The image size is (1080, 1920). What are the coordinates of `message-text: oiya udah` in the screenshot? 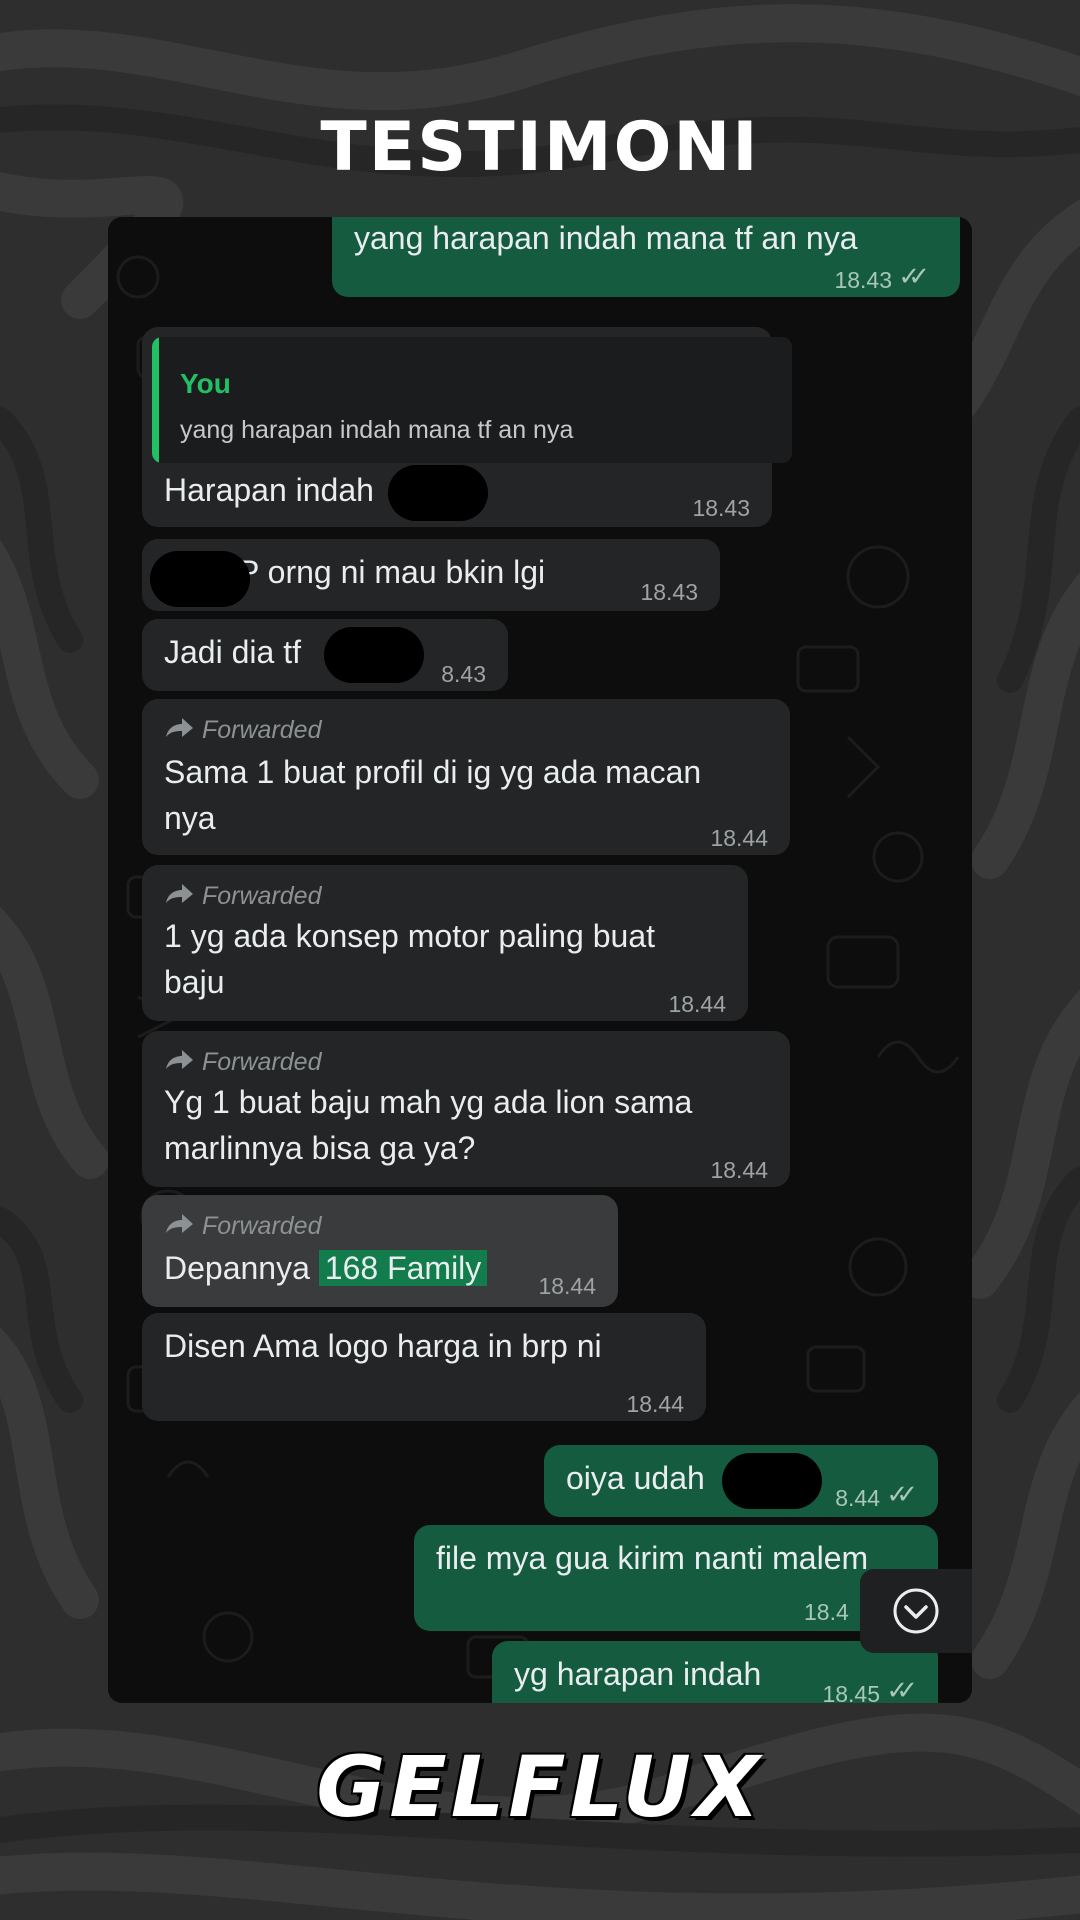 It's located at (635, 1478).